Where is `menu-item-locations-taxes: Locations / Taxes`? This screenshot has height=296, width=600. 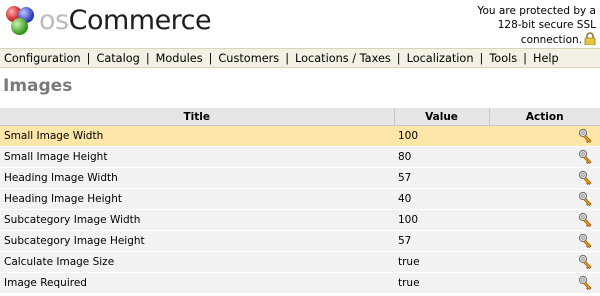
menu-item-locations-taxes: Locations / Taxes is located at coordinates (343, 58).